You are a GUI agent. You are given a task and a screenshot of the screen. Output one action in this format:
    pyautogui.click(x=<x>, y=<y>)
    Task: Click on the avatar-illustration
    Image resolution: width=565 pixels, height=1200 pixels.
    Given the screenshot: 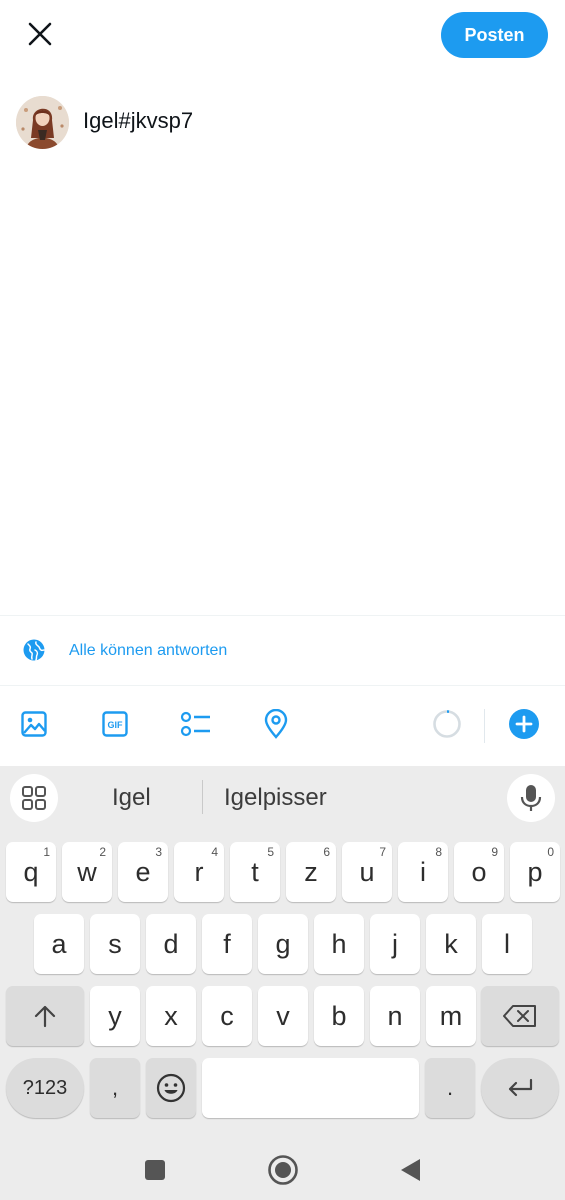 What is the action you would take?
    pyautogui.click(x=42, y=122)
    